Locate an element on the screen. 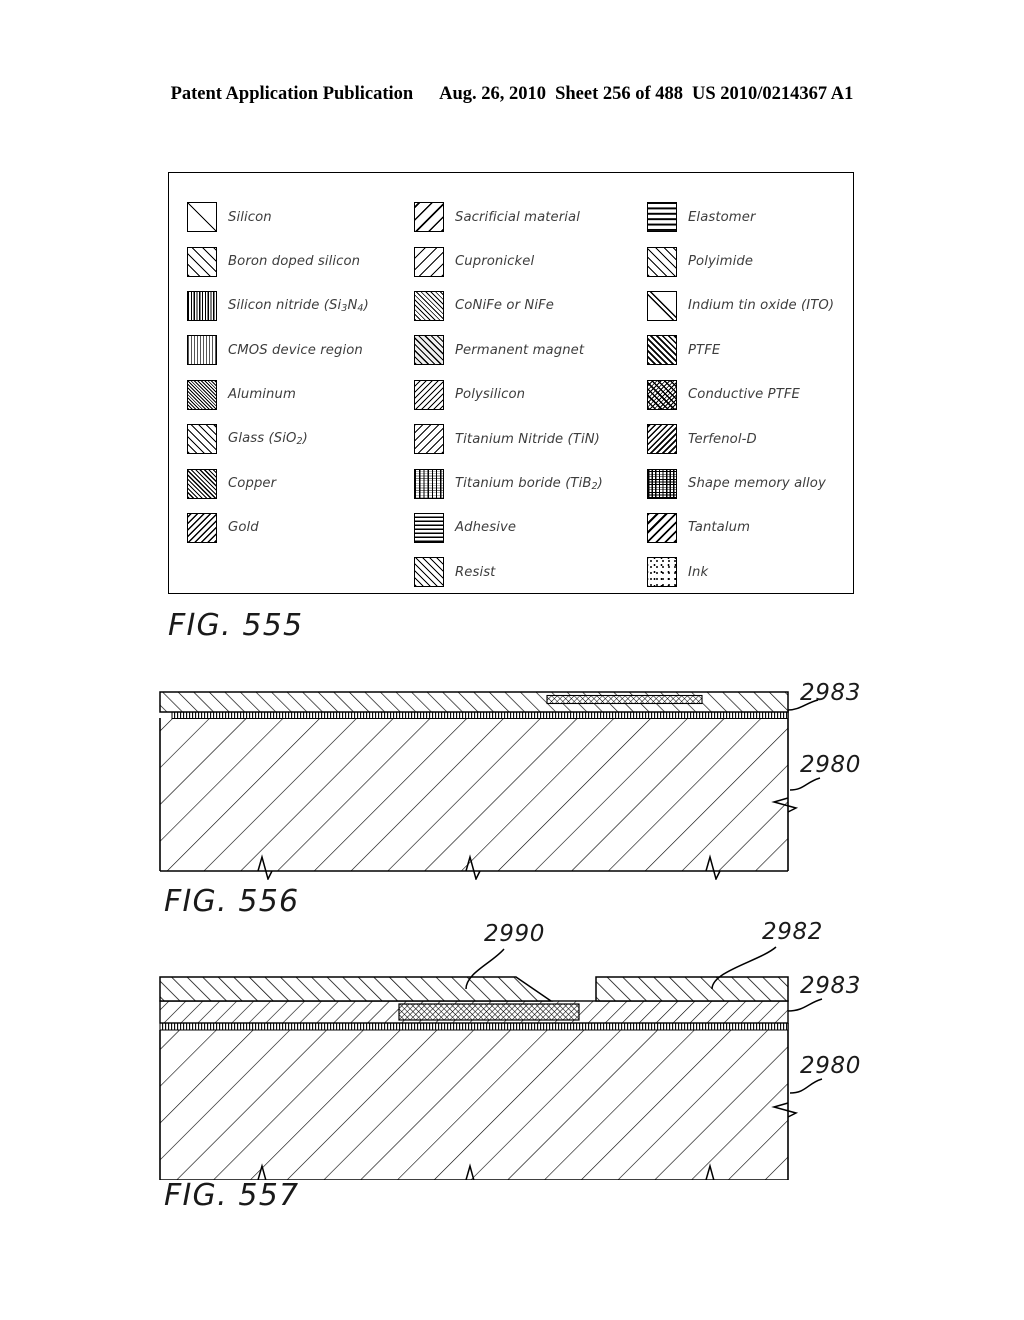  legend-label-polyimide: Polyimide is located at coordinates (721, 262).